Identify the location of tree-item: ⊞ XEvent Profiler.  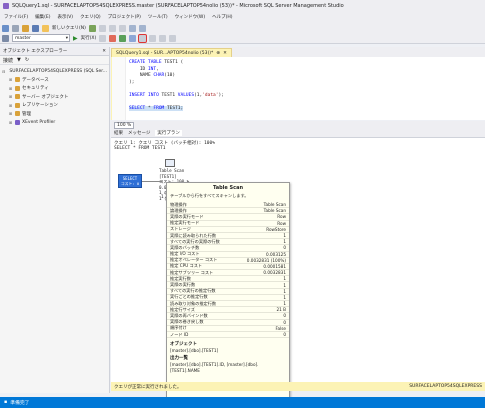
(54, 122).